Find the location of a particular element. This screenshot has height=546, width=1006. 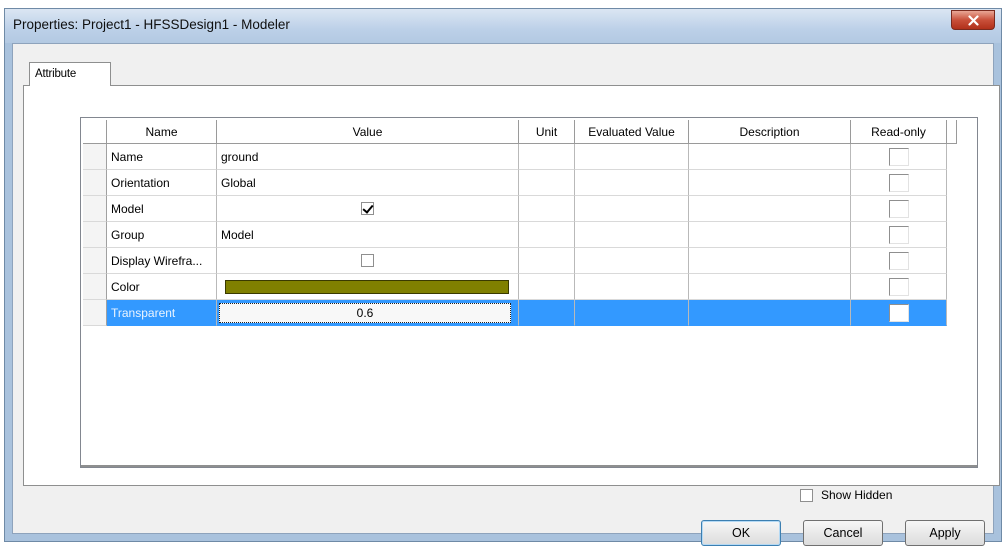

show-hidden-option: Show Hidden is located at coordinates (846, 495).